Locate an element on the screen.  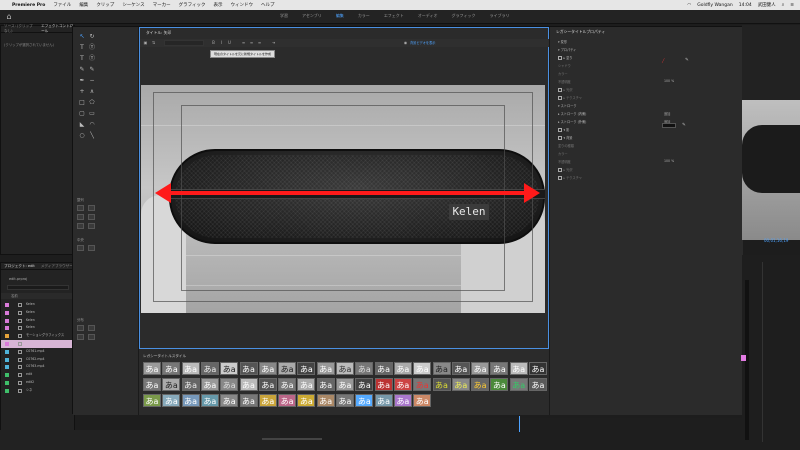
workspace-color: カラー is located at coordinates (364, 16).